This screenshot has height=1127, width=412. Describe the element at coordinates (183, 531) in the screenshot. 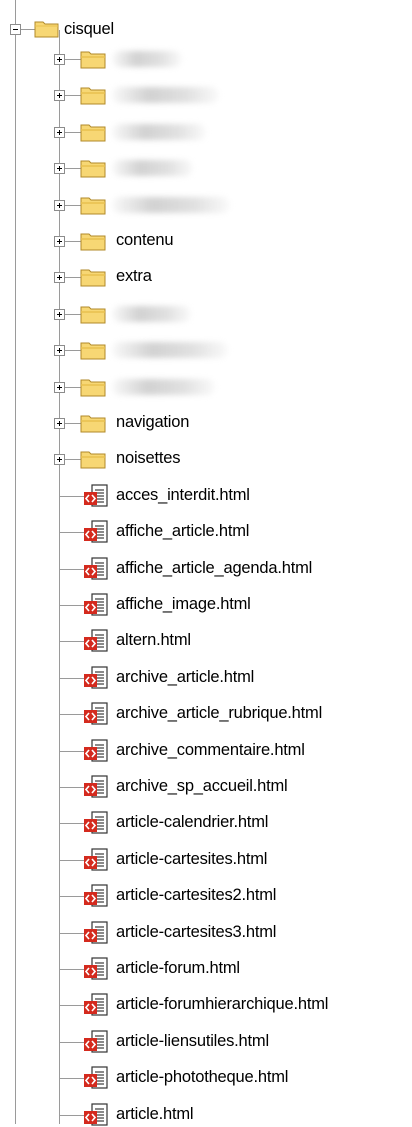

I see `tree-file-label: affiche_article.html` at that location.